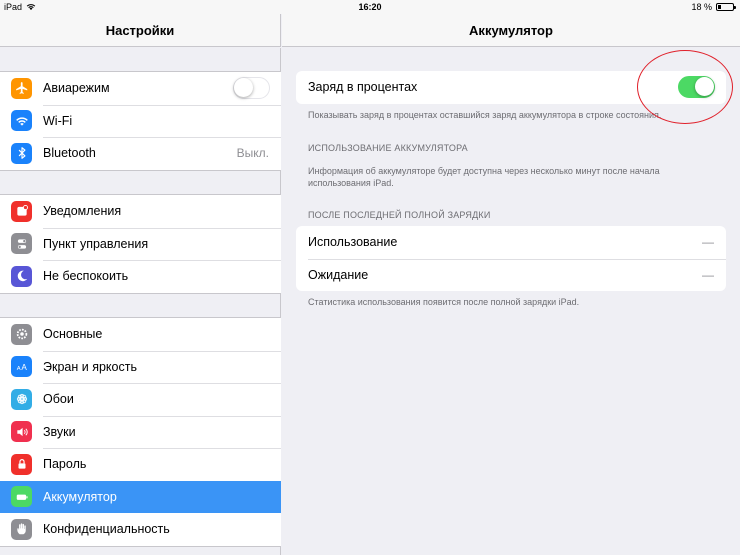 This screenshot has width=740, height=555. I want to click on gear-icon, so click(21, 334).